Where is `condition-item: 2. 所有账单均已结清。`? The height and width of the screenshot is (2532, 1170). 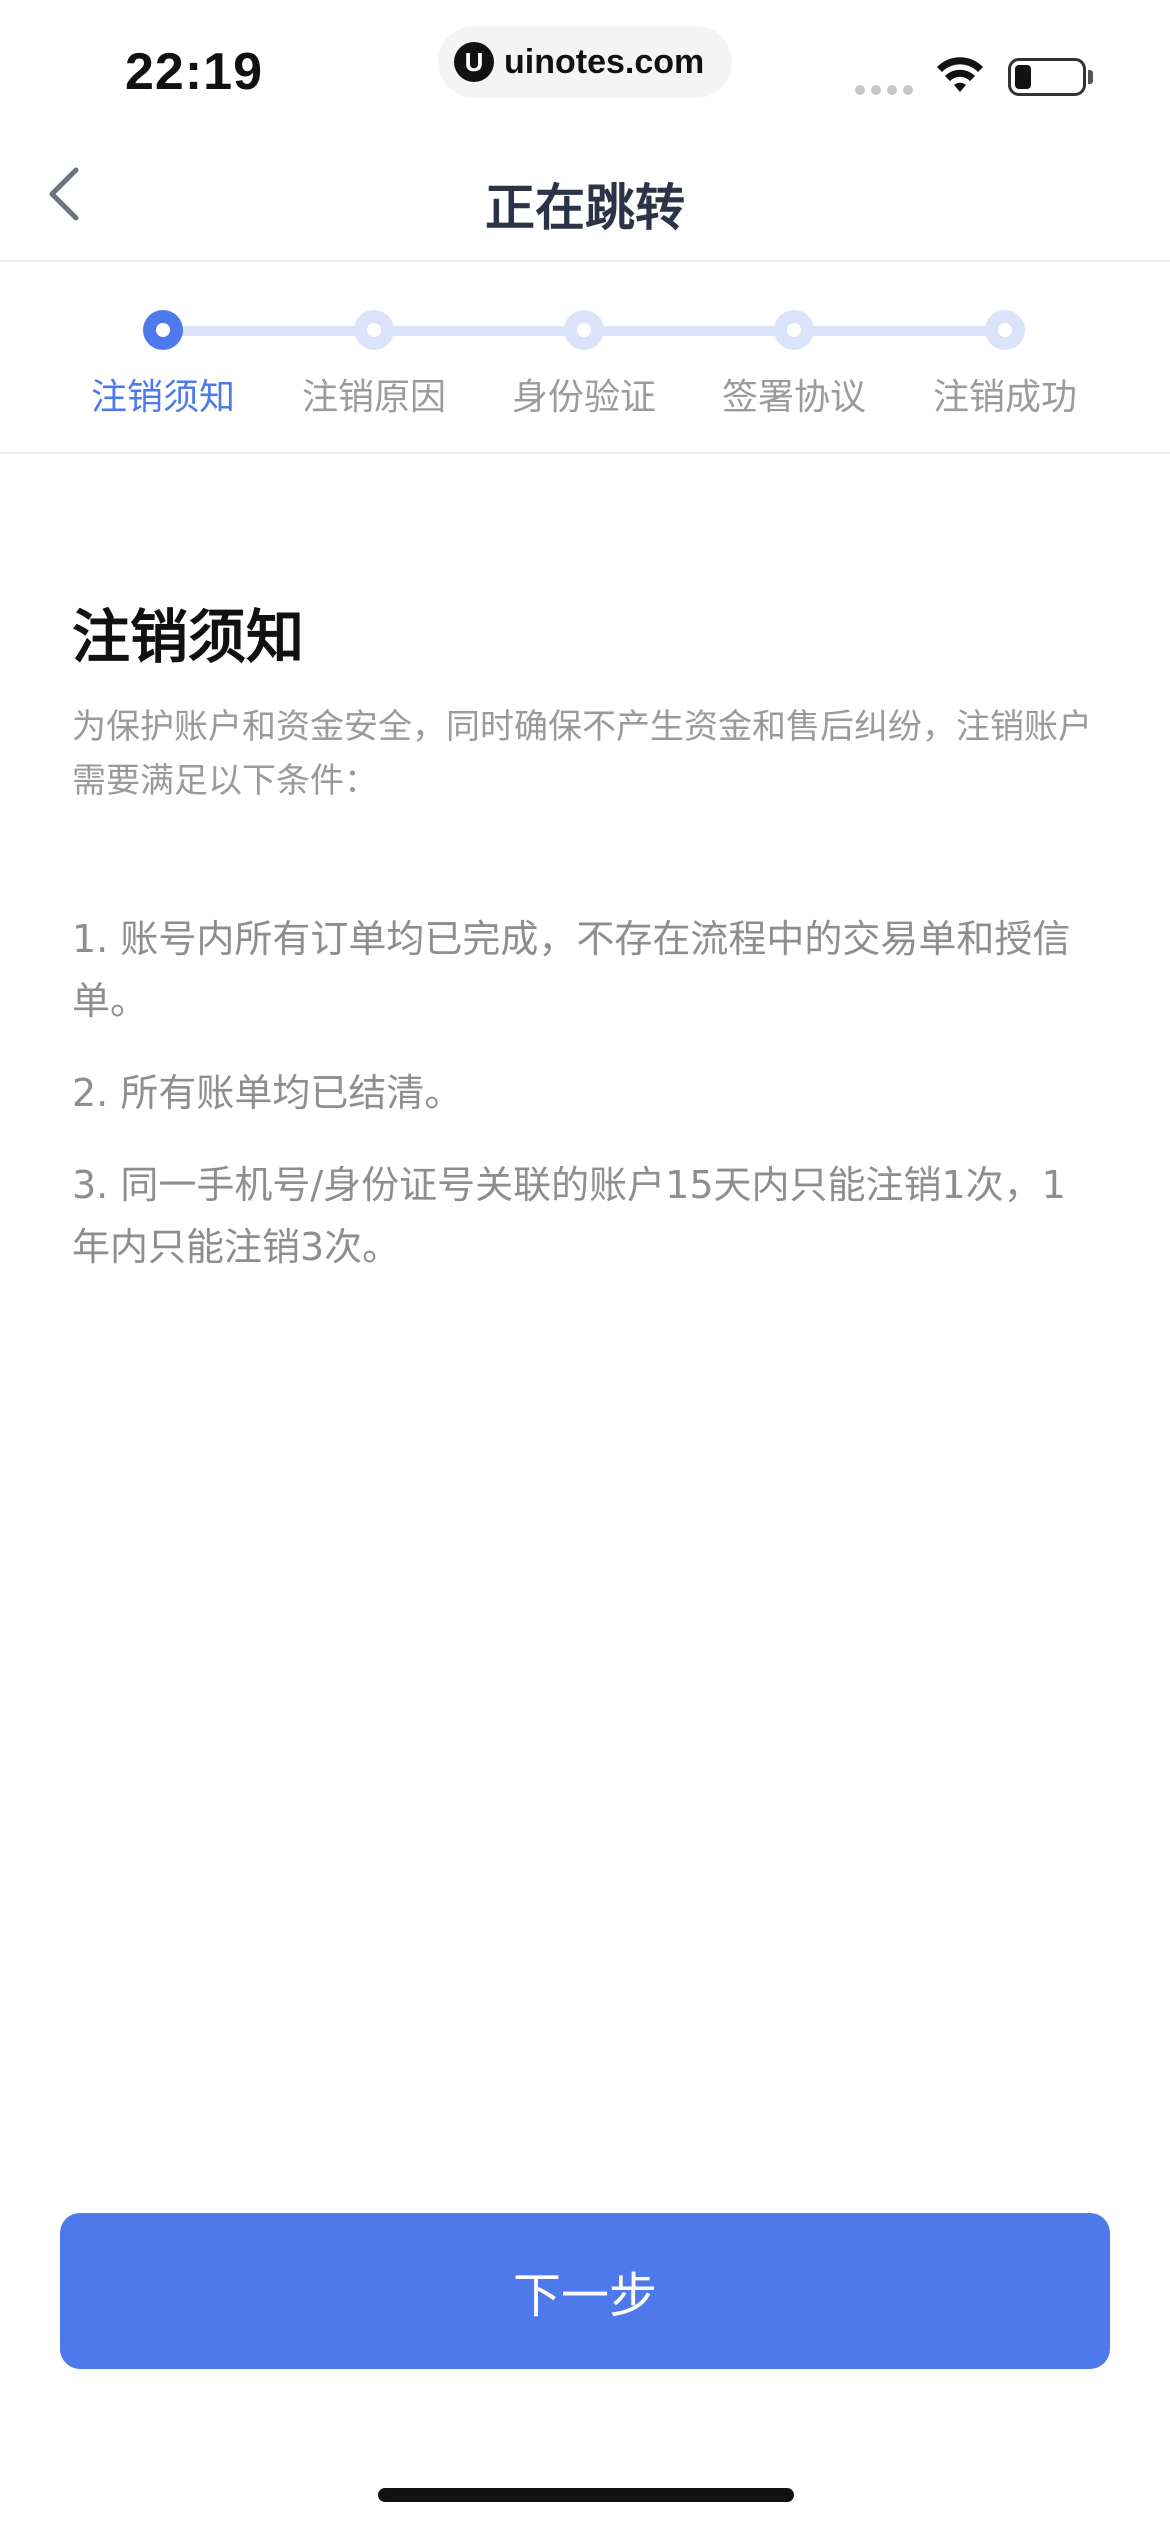
condition-item: 2. 所有账单均已结清。 is located at coordinates (267, 1093).